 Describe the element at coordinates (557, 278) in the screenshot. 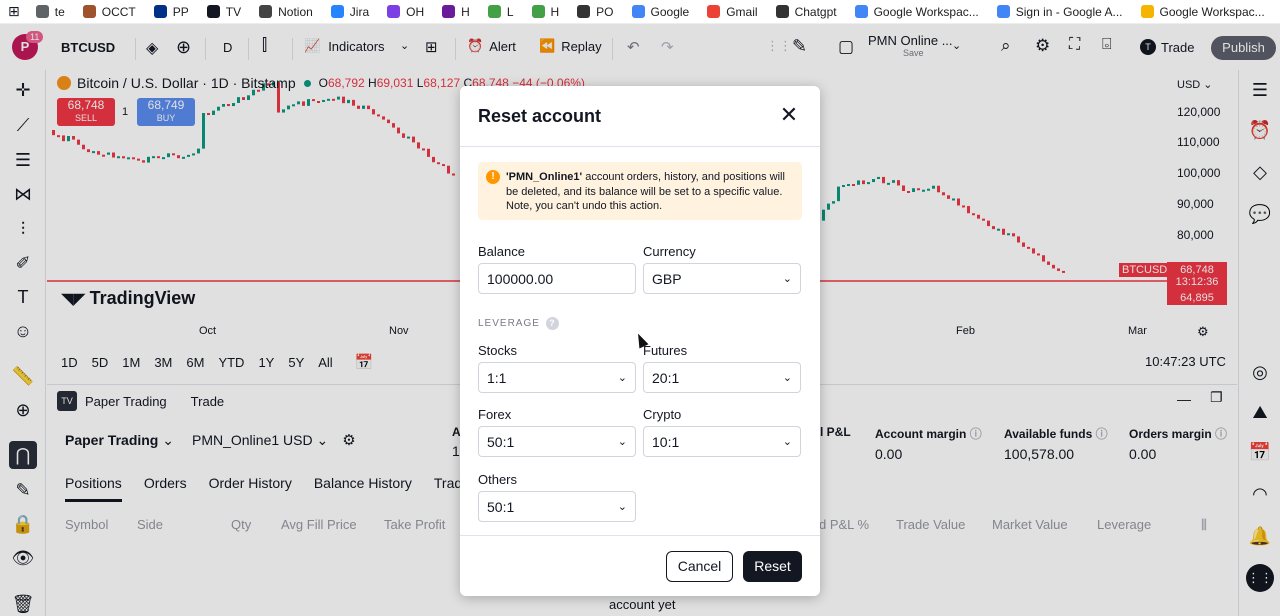

I see `balance-input: 100000.00` at that location.